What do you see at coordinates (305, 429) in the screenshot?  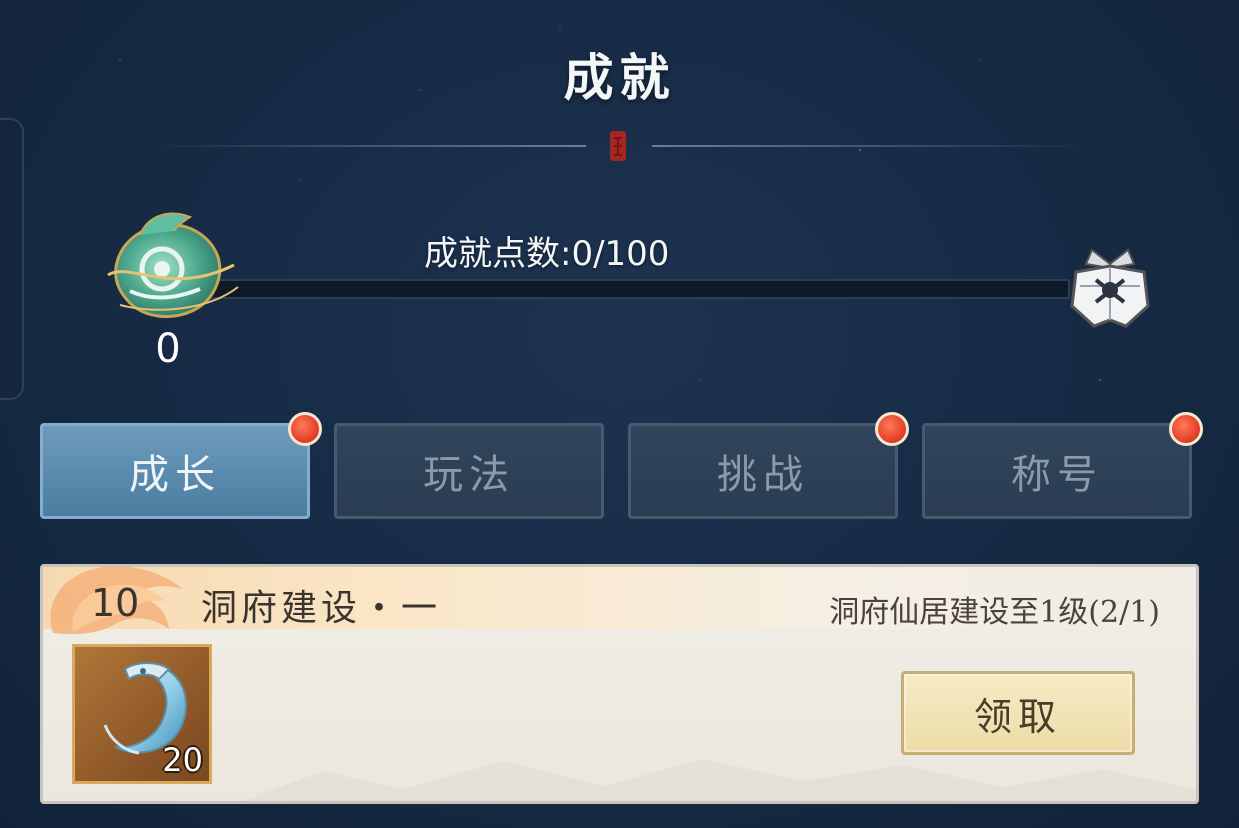 I see `notification-dot-growth` at bounding box center [305, 429].